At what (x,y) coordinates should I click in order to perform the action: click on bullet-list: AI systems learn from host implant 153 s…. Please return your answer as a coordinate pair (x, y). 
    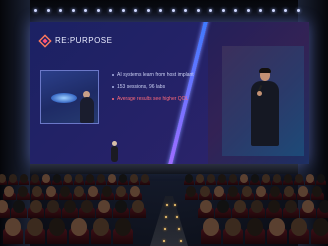
    Looking at the image, I should click on (159, 90).